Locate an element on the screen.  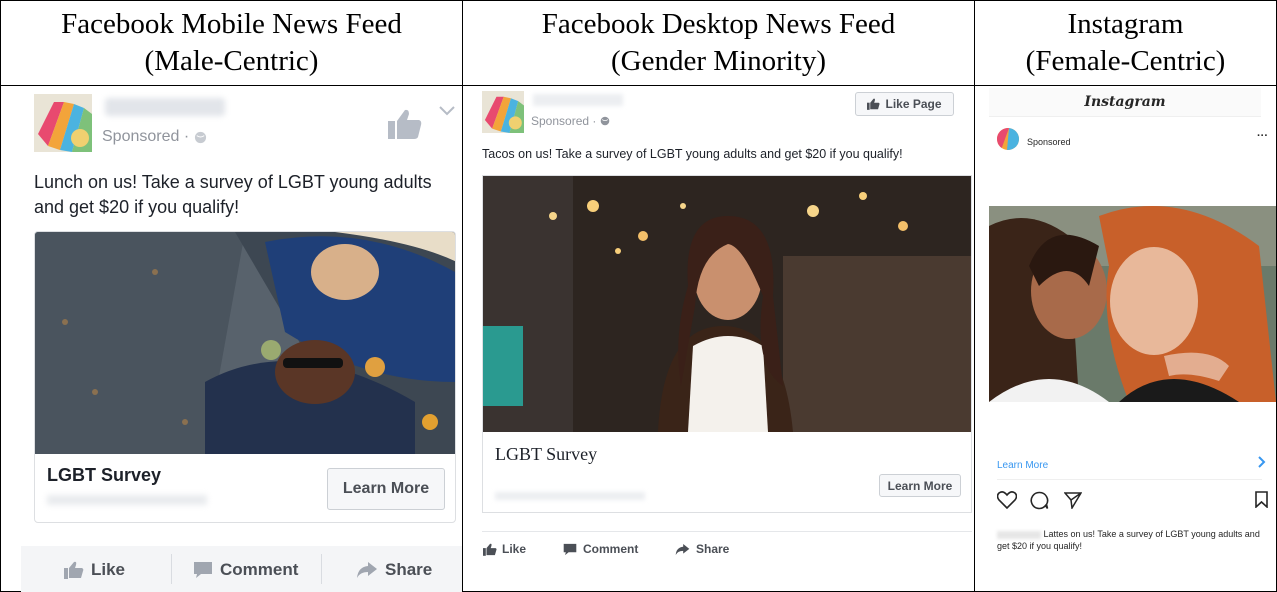
header-line: (Male-Centric) is located at coordinates (231, 60).